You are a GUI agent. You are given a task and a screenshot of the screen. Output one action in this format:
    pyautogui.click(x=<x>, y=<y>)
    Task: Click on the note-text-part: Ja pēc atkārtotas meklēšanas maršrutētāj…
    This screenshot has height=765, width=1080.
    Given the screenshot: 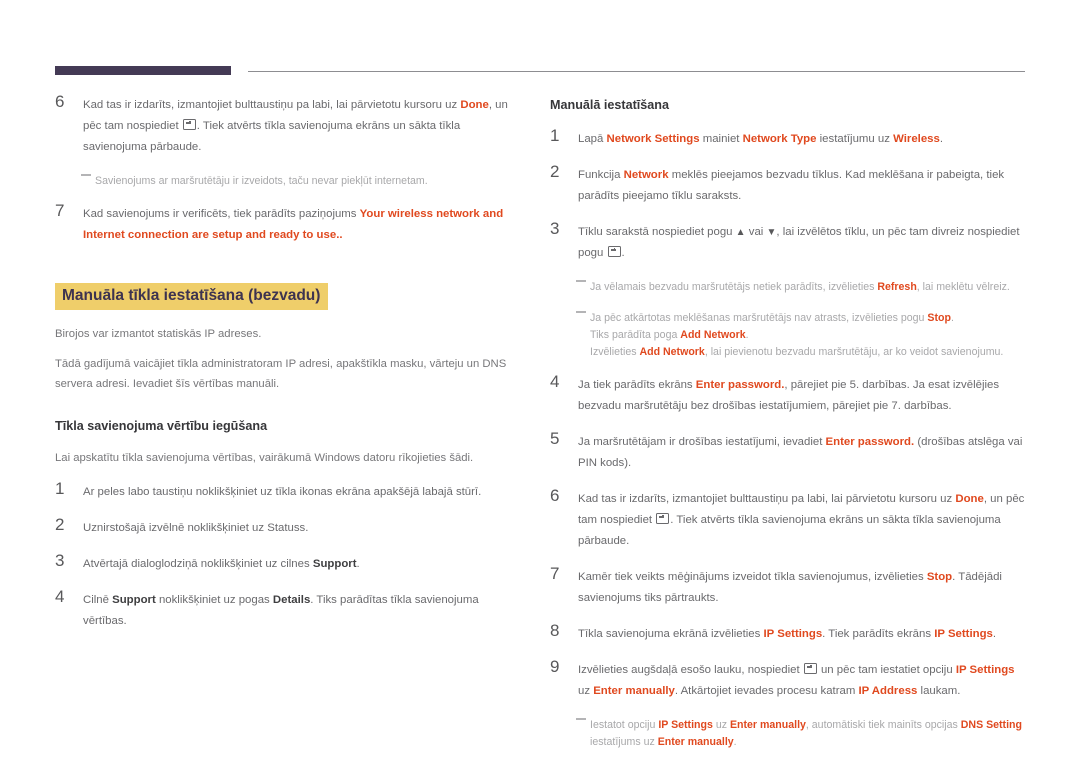 What is the action you would take?
    pyautogui.click(x=759, y=318)
    